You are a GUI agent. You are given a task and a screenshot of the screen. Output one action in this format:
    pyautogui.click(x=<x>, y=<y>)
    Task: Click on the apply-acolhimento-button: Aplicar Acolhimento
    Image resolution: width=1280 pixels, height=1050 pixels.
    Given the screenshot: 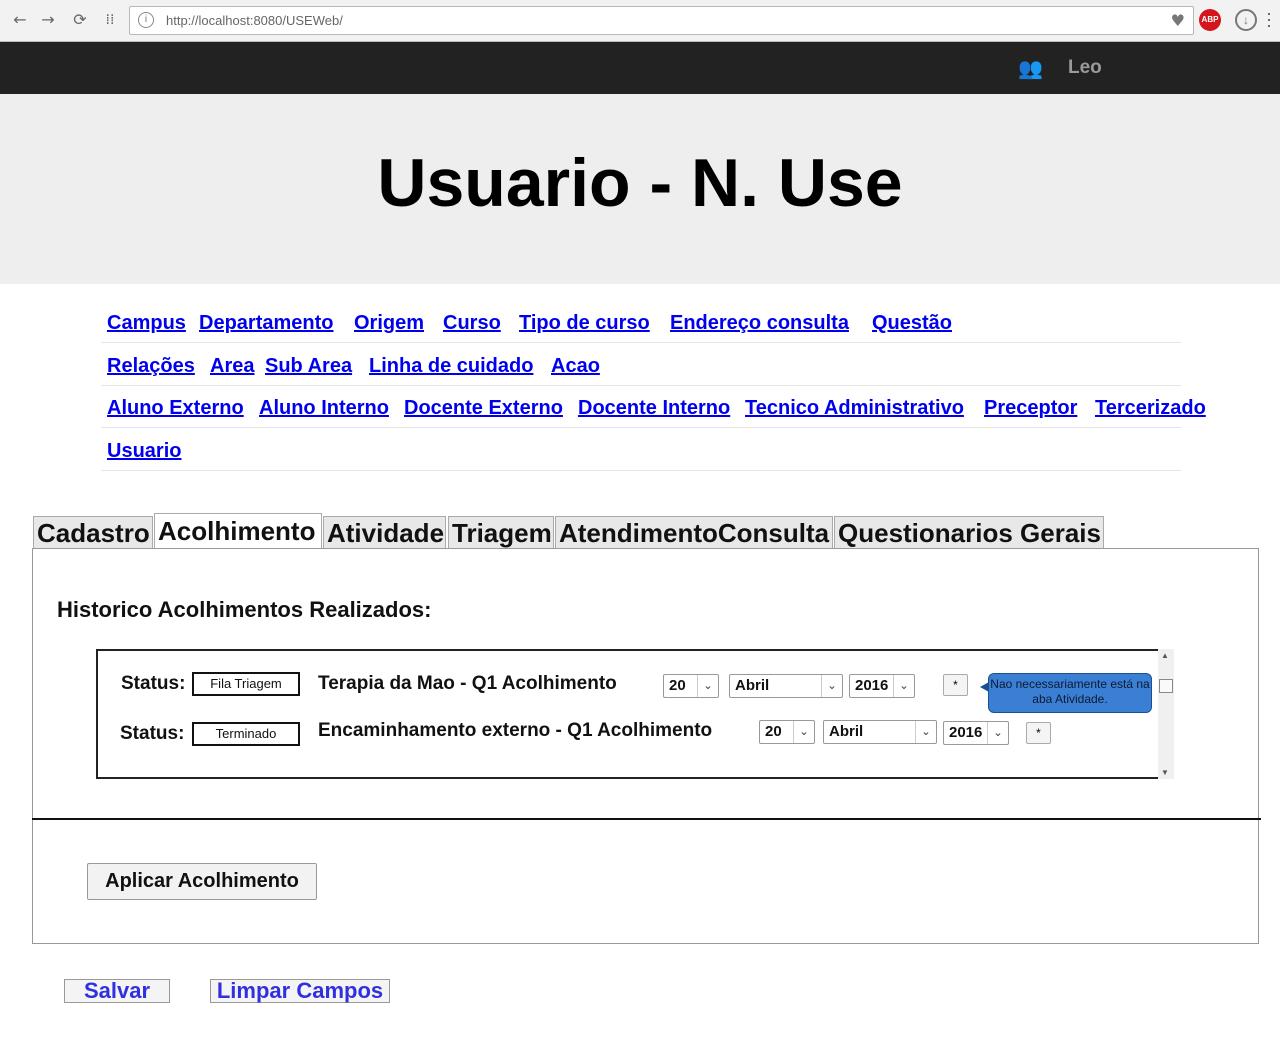 What is the action you would take?
    pyautogui.click(x=202, y=881)
    